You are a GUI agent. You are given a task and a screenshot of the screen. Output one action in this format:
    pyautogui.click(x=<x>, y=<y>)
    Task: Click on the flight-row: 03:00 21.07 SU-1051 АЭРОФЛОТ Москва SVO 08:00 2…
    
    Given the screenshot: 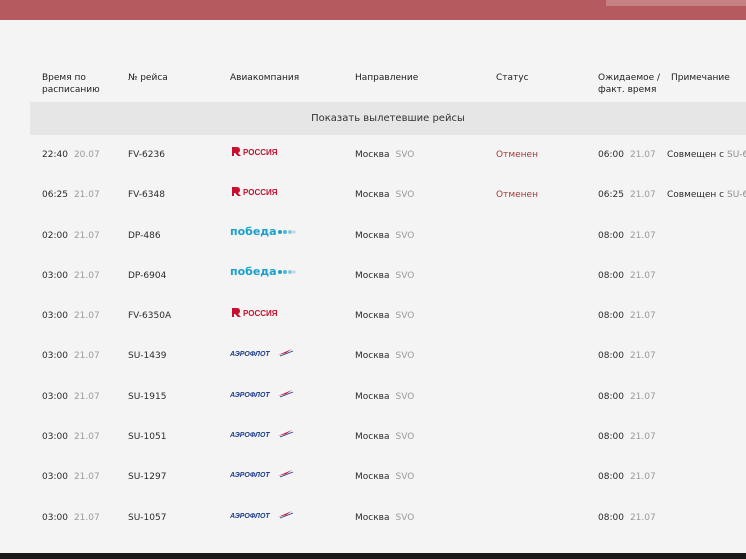 What is the action you would take?
    pyautogui.click(x=373, y=437)
    